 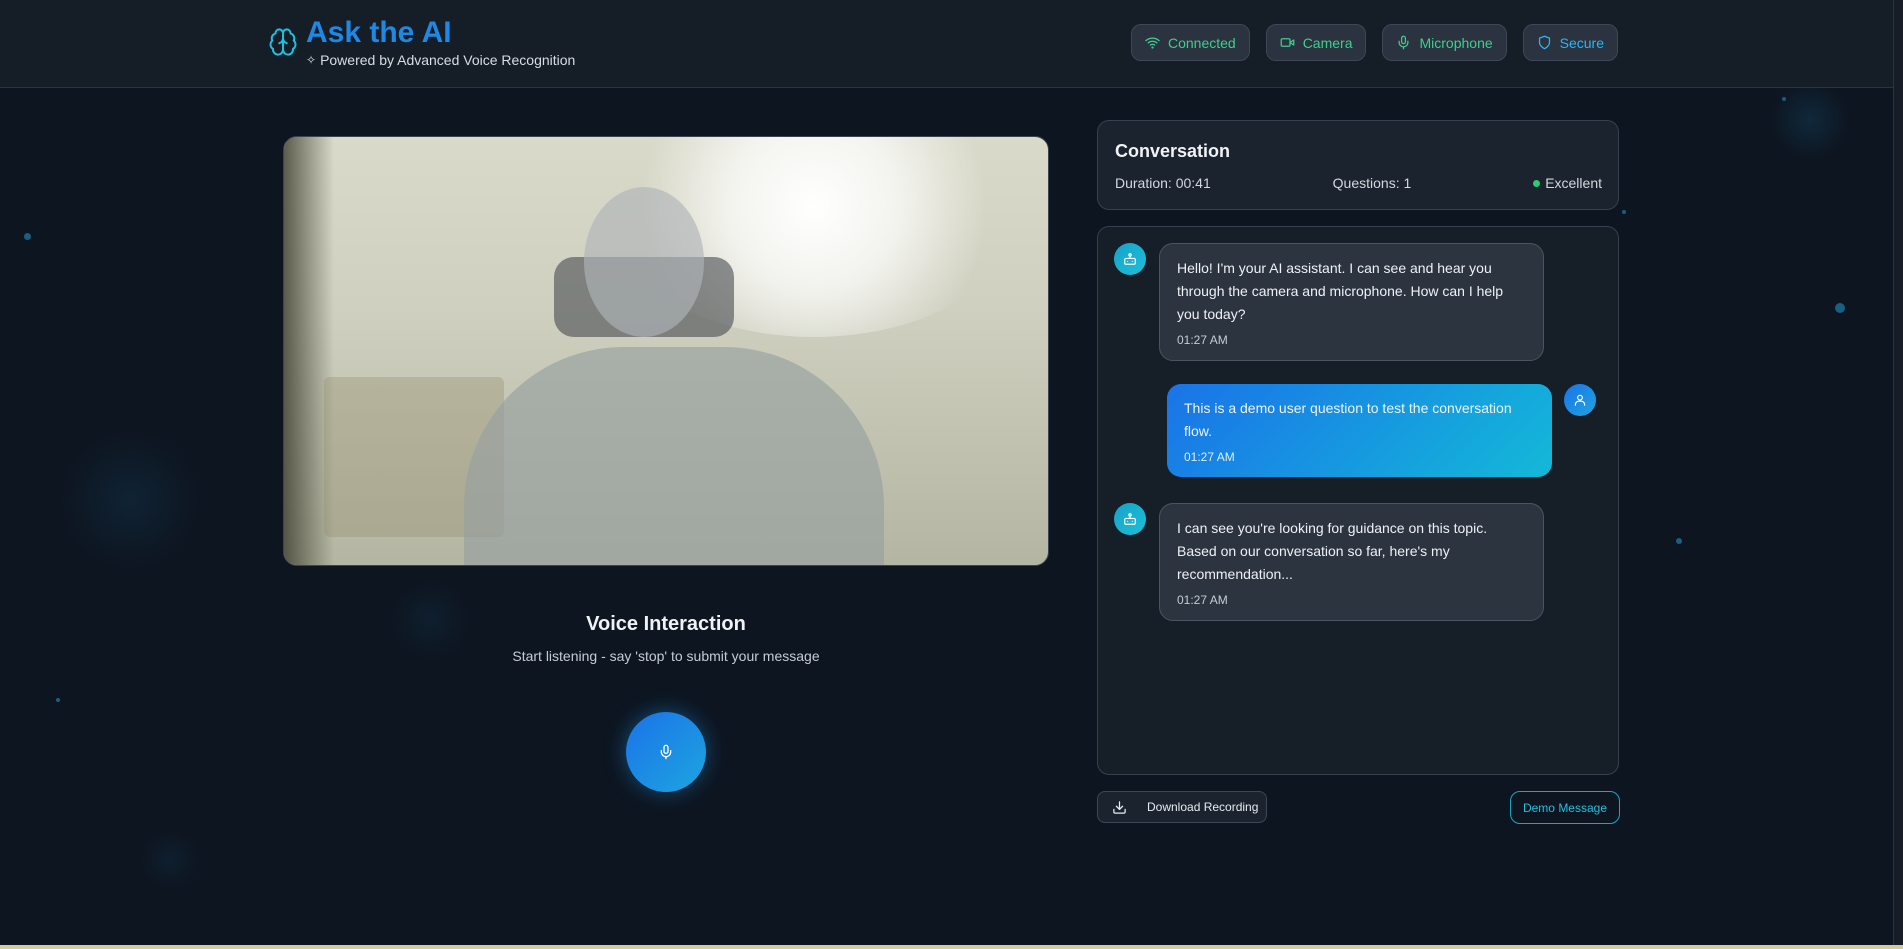 What do you see at coordinates (379, 32) in the screenshot?
I see `app-title: Ask the AI` at bounding box center [379, 32].